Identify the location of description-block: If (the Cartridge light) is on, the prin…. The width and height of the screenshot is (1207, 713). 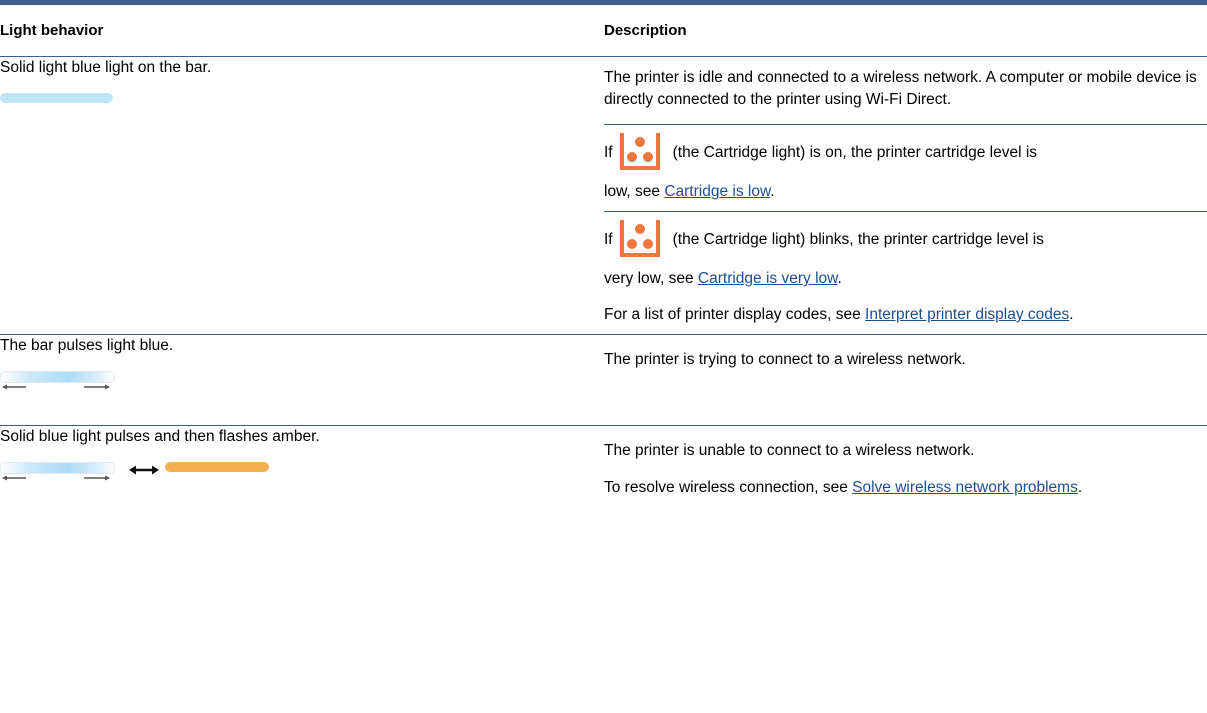
(905, 168).